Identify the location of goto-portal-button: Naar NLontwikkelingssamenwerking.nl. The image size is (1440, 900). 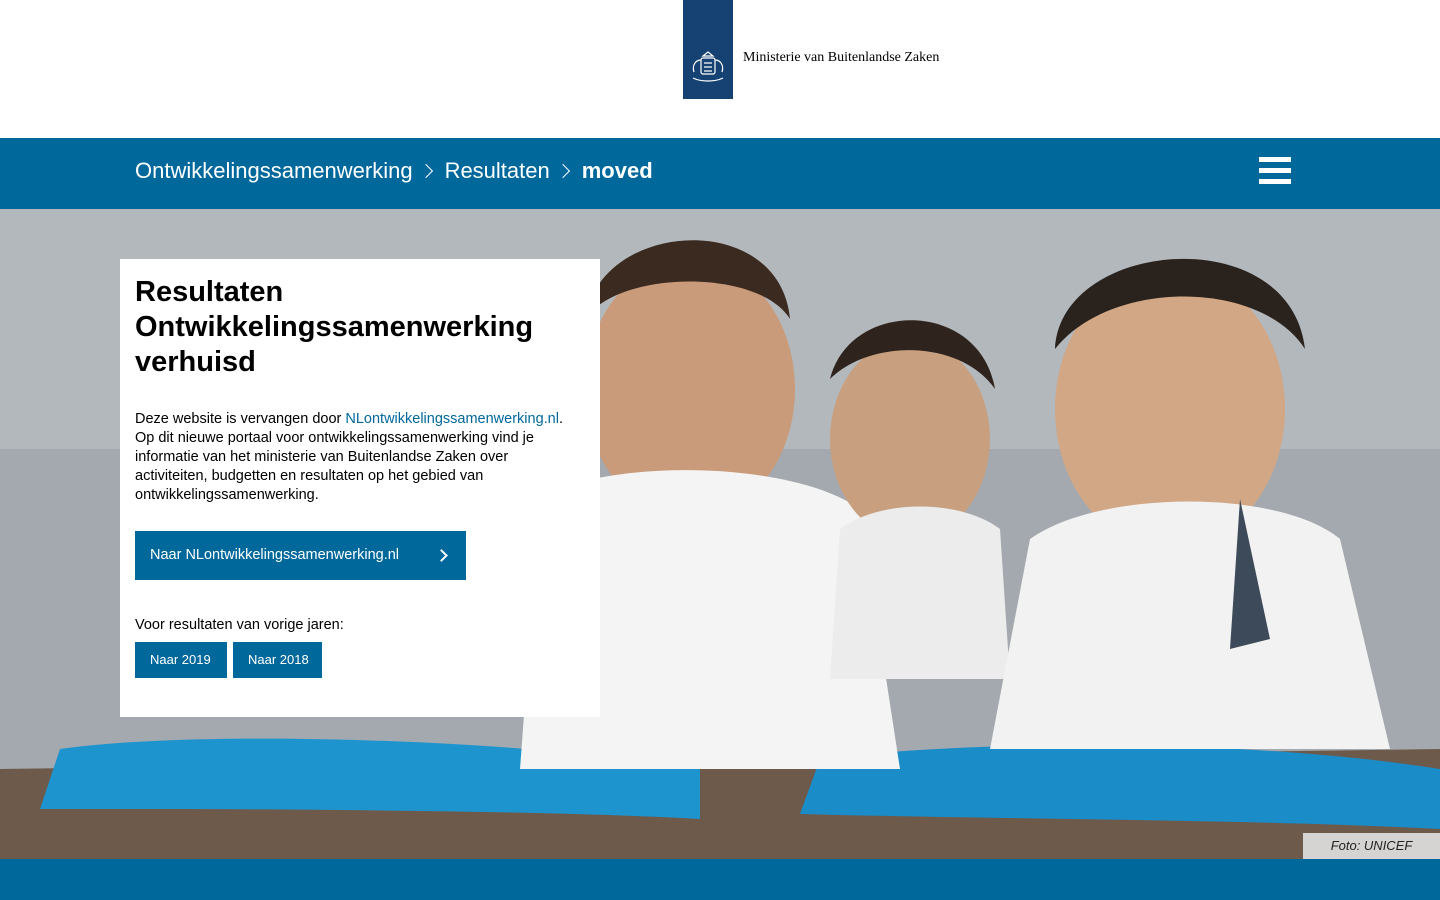
(300, 555).